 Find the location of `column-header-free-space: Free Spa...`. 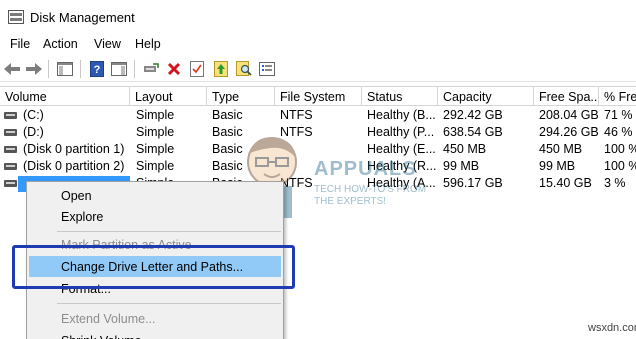

column-header-free-space: Free Spa... is located at coordinates (566, 96).